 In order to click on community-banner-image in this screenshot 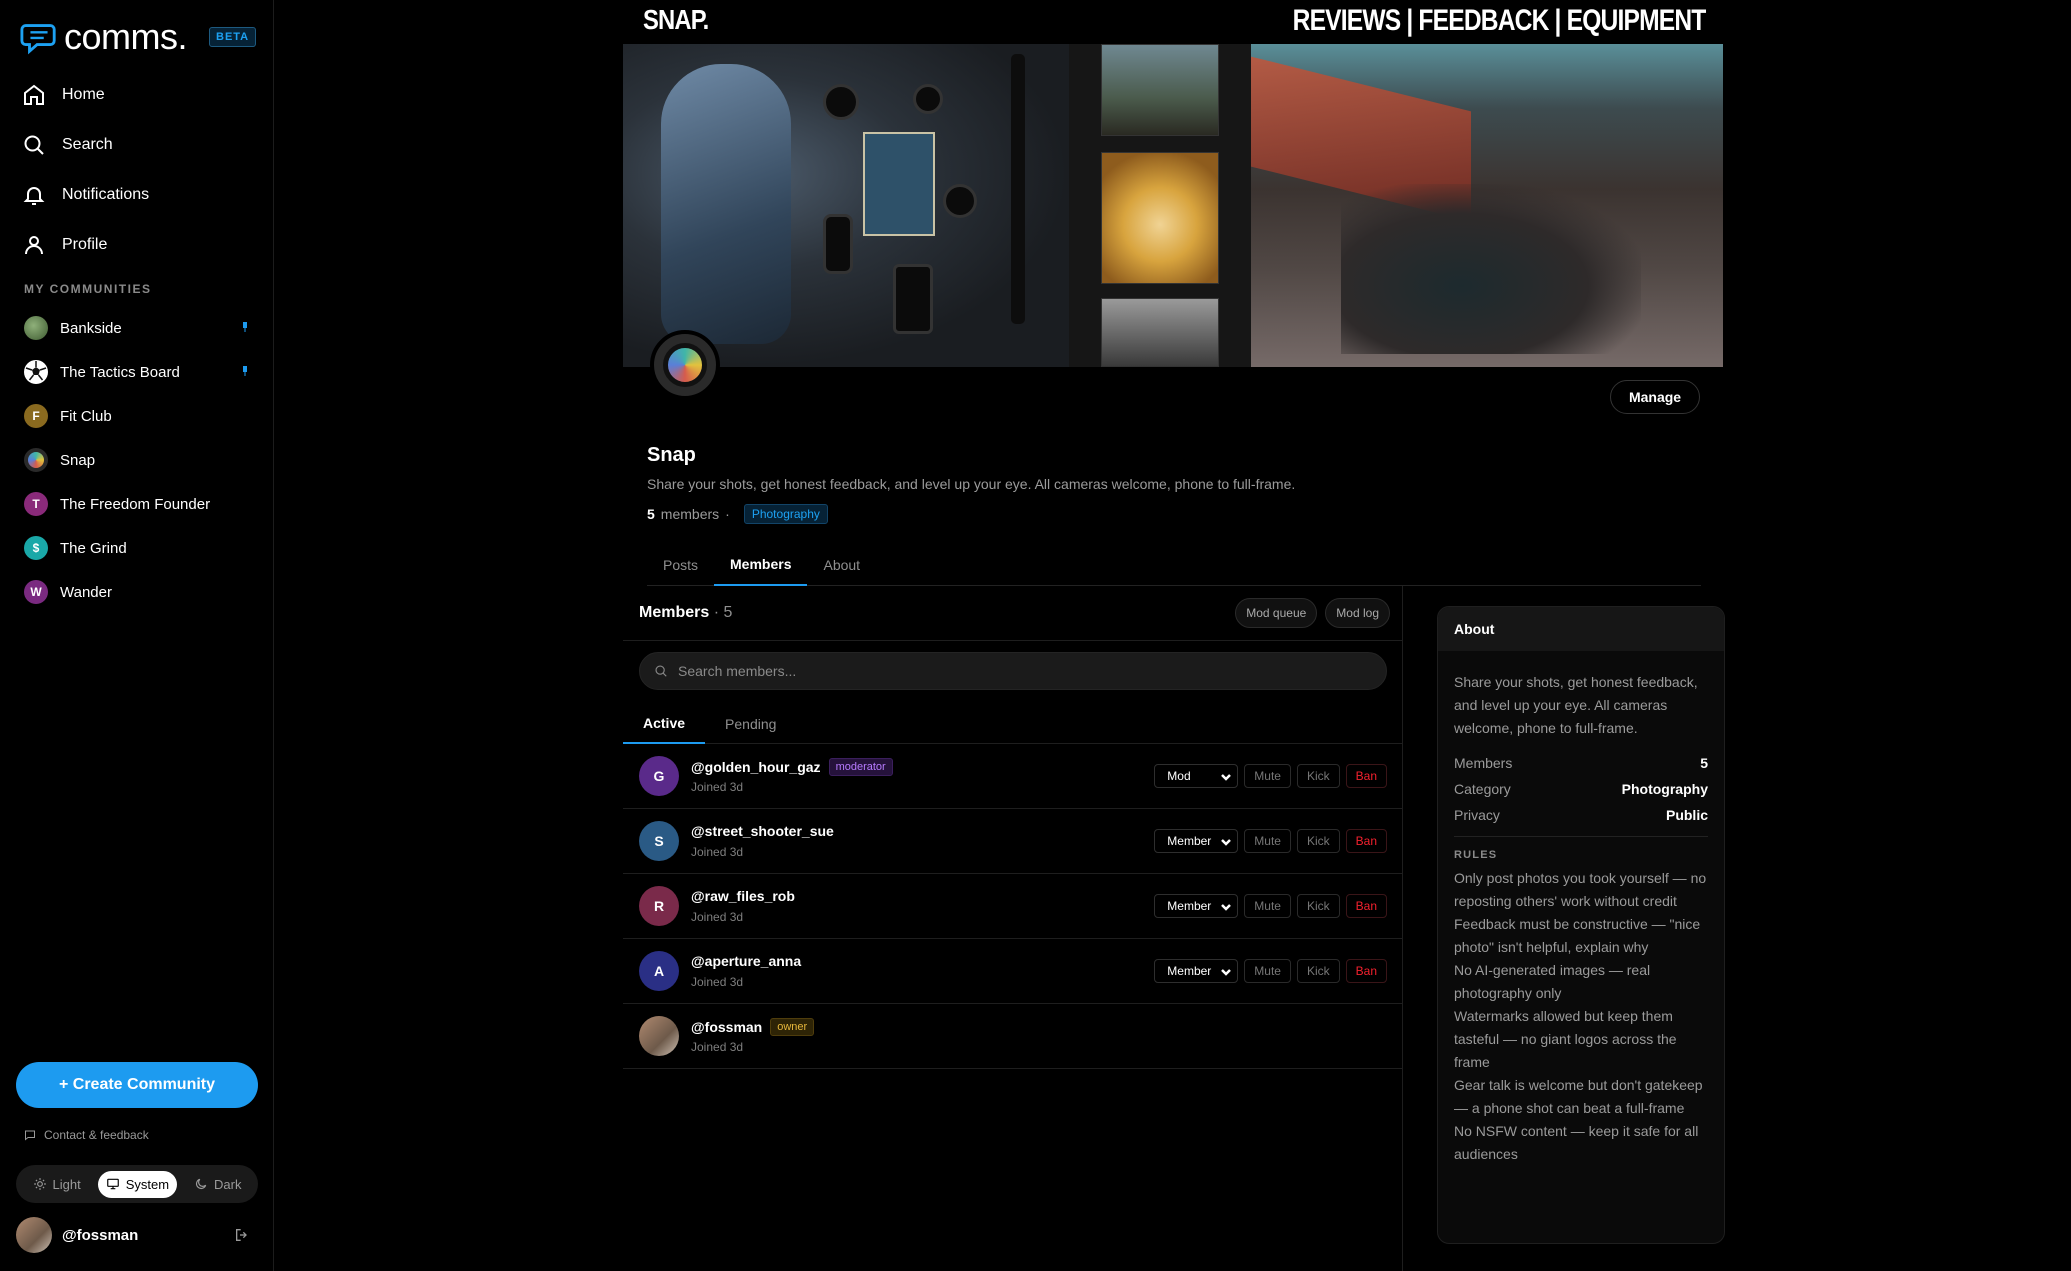, I will do `click(1173, 205)`.